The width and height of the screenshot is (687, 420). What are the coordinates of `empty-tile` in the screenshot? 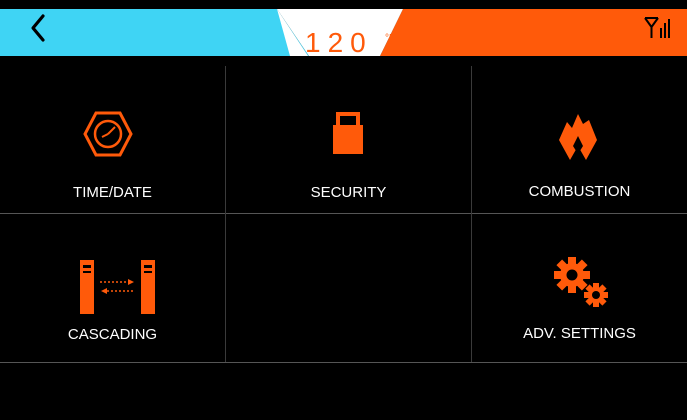 It's located at (348, 288).